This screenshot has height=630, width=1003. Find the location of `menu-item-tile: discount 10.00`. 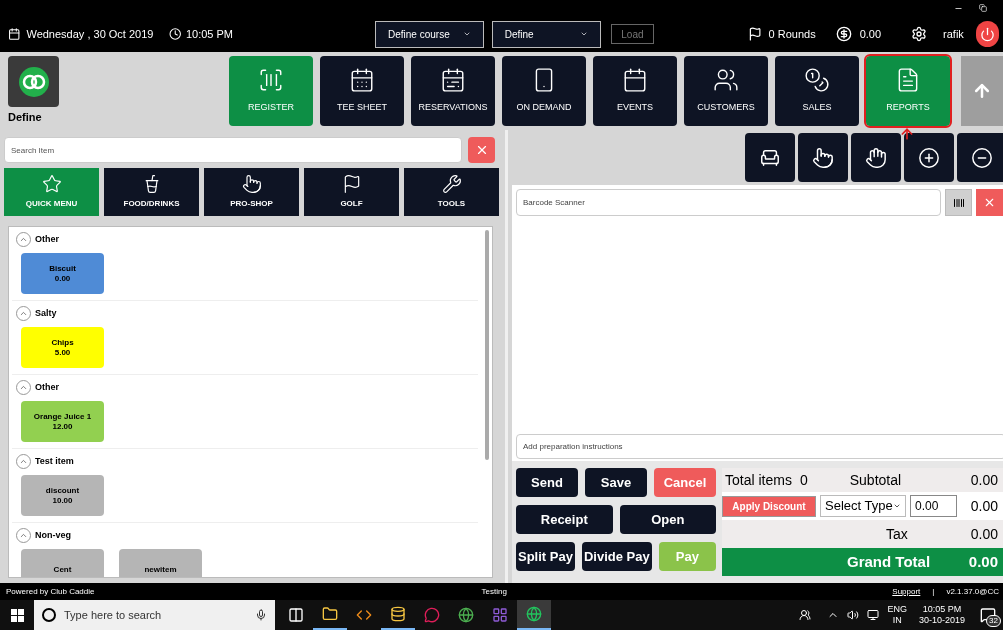

menu-item-tile: discount 10.00 is located at coordinates (62, 495).